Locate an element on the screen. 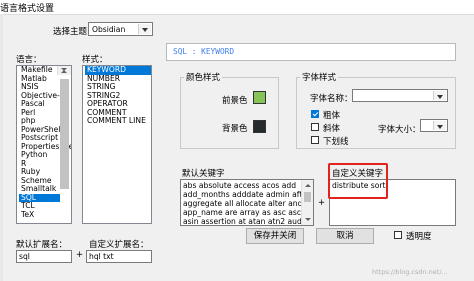 The height and width of the screenshot is (281, 474). font-style-group is located at coordinates (376, 113).